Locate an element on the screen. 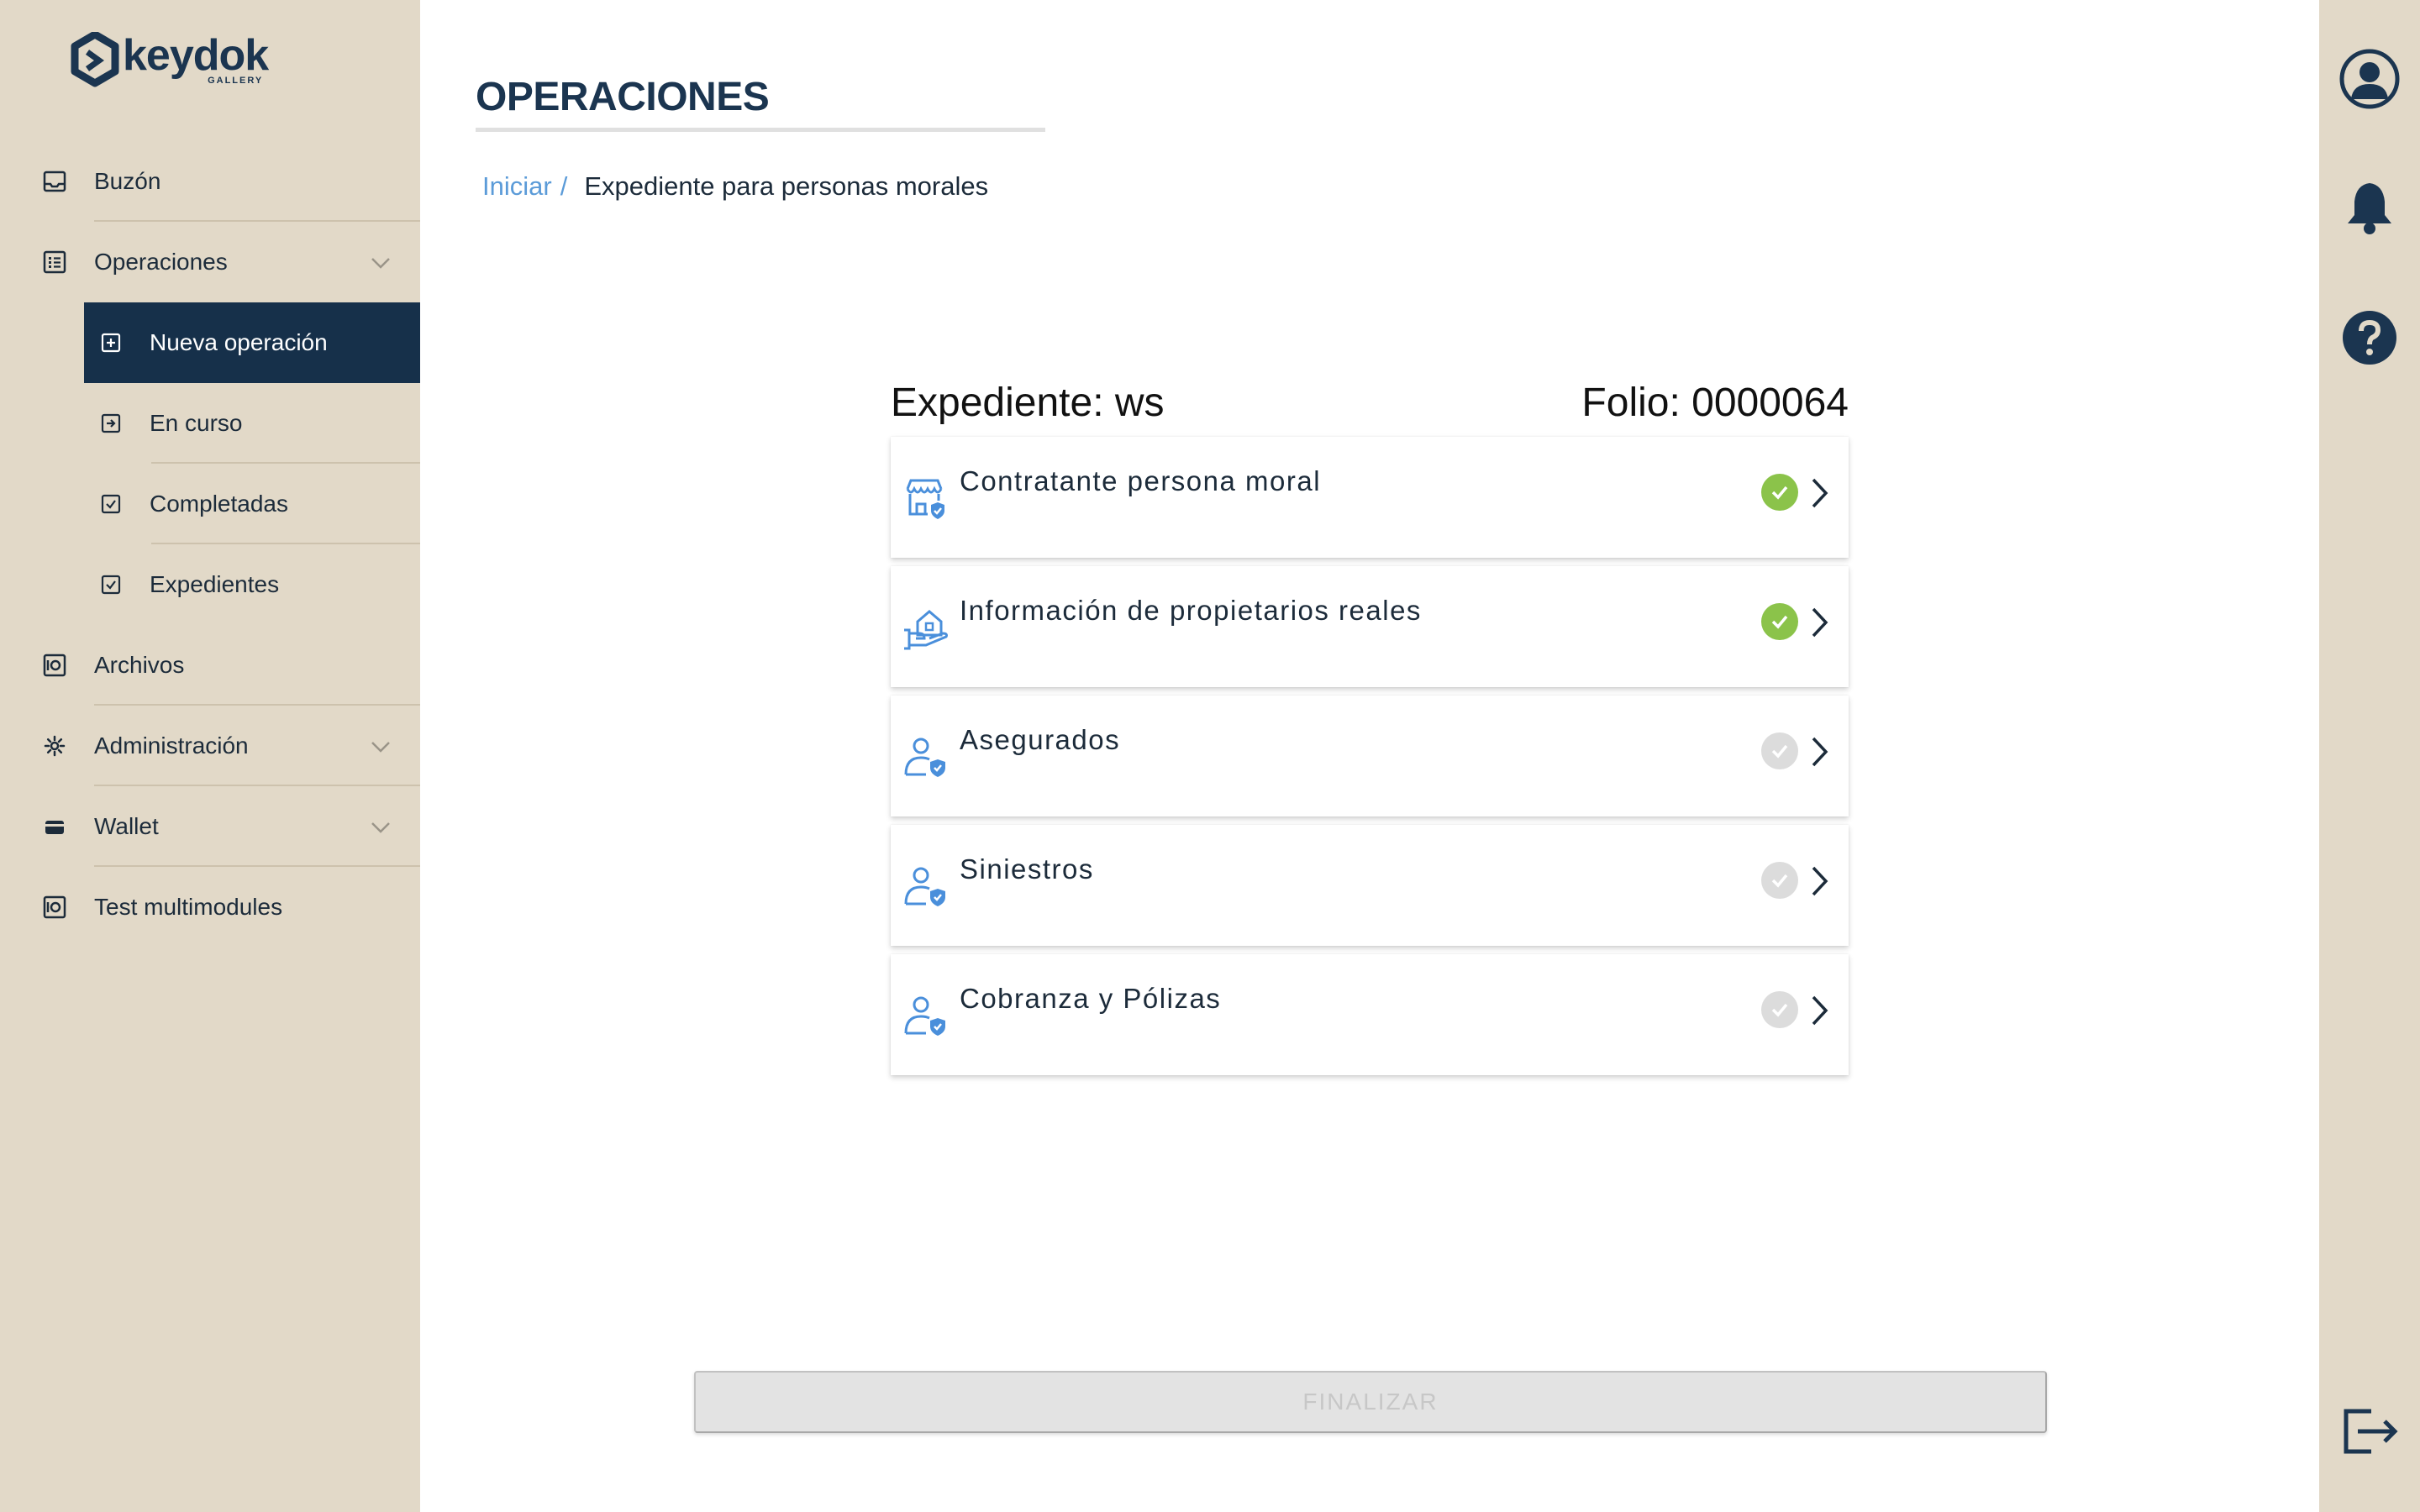 The height and width of the screenshot is (1512, 2420). section-card-siniestros: Siniestros is located at coordinates (1370, 885).